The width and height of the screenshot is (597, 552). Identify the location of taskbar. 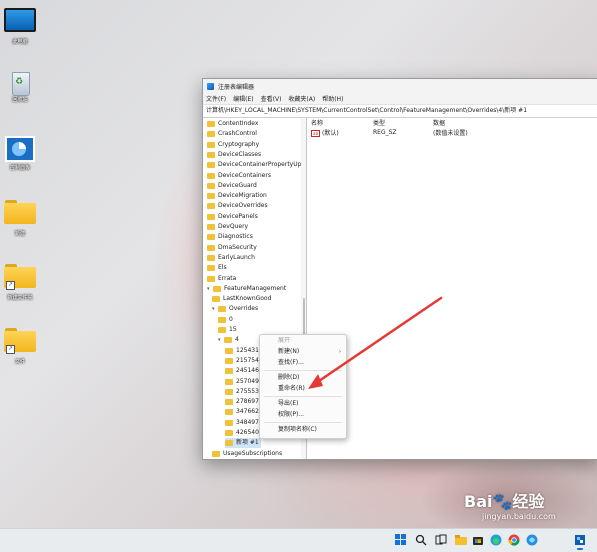
(298, 540).